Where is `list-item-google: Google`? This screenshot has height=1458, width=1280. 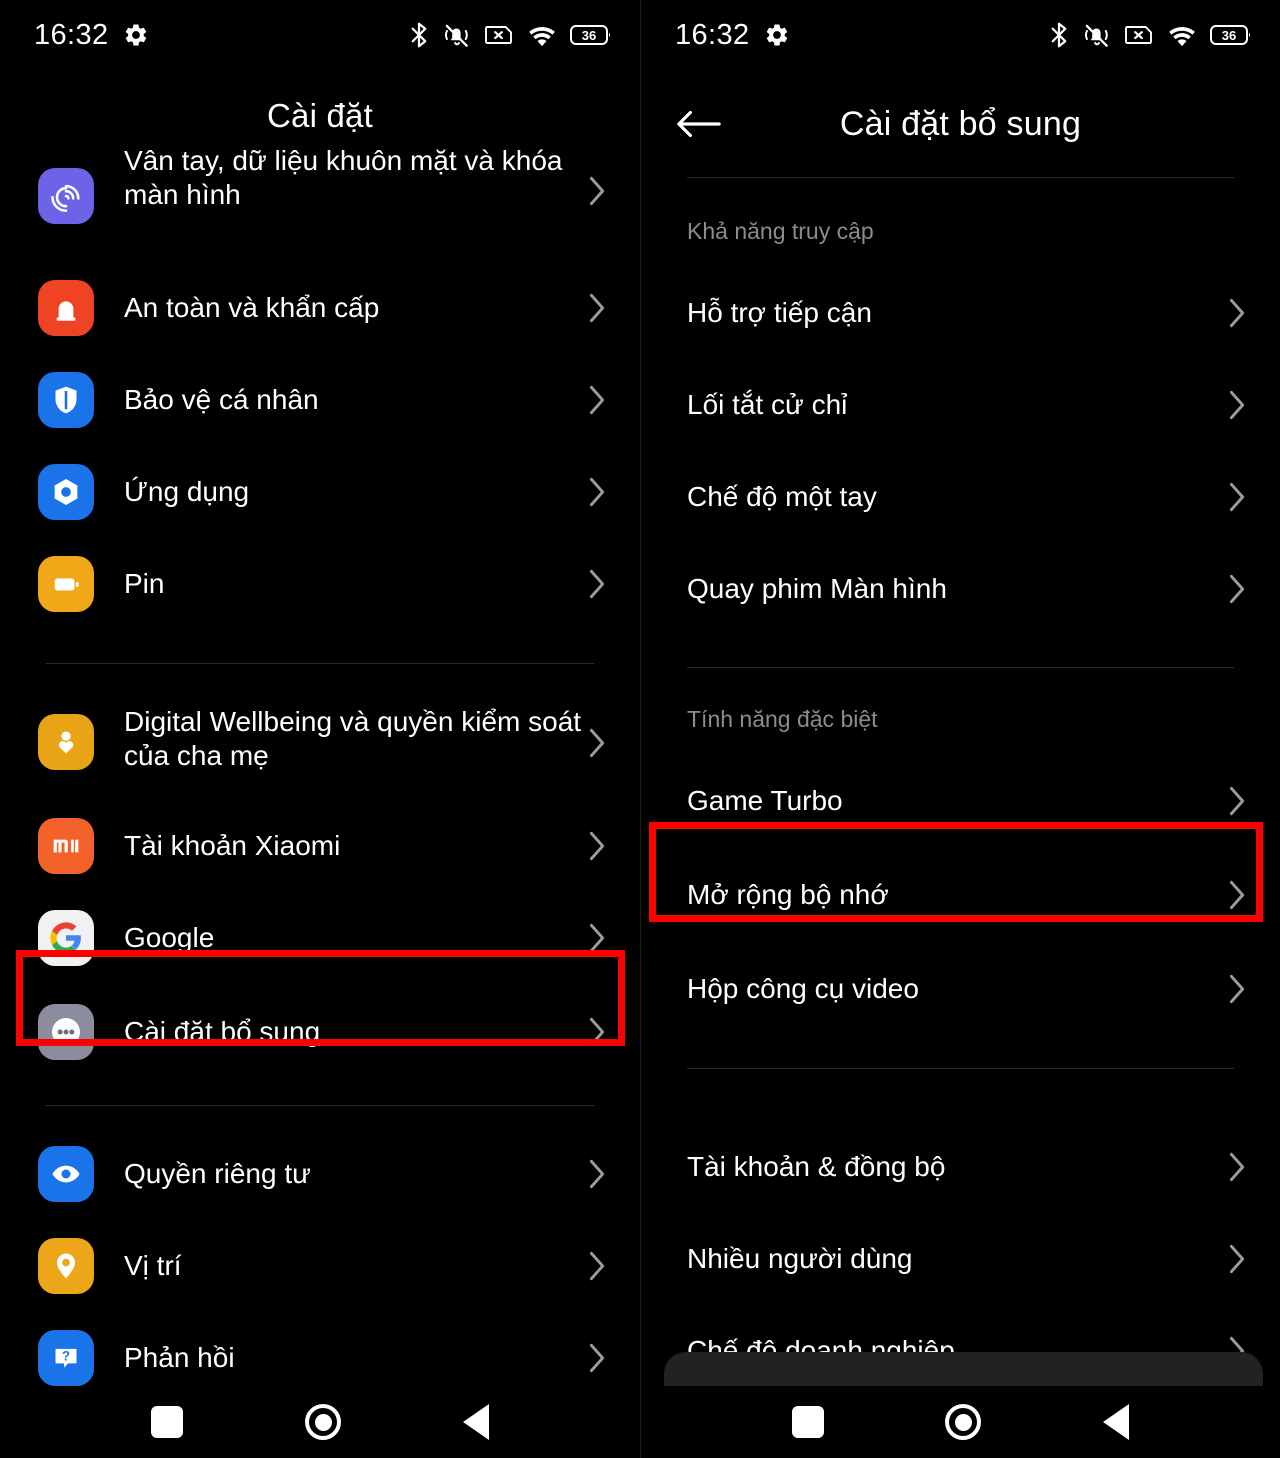 list-item-google: Google is located at coordinates (320, 938).